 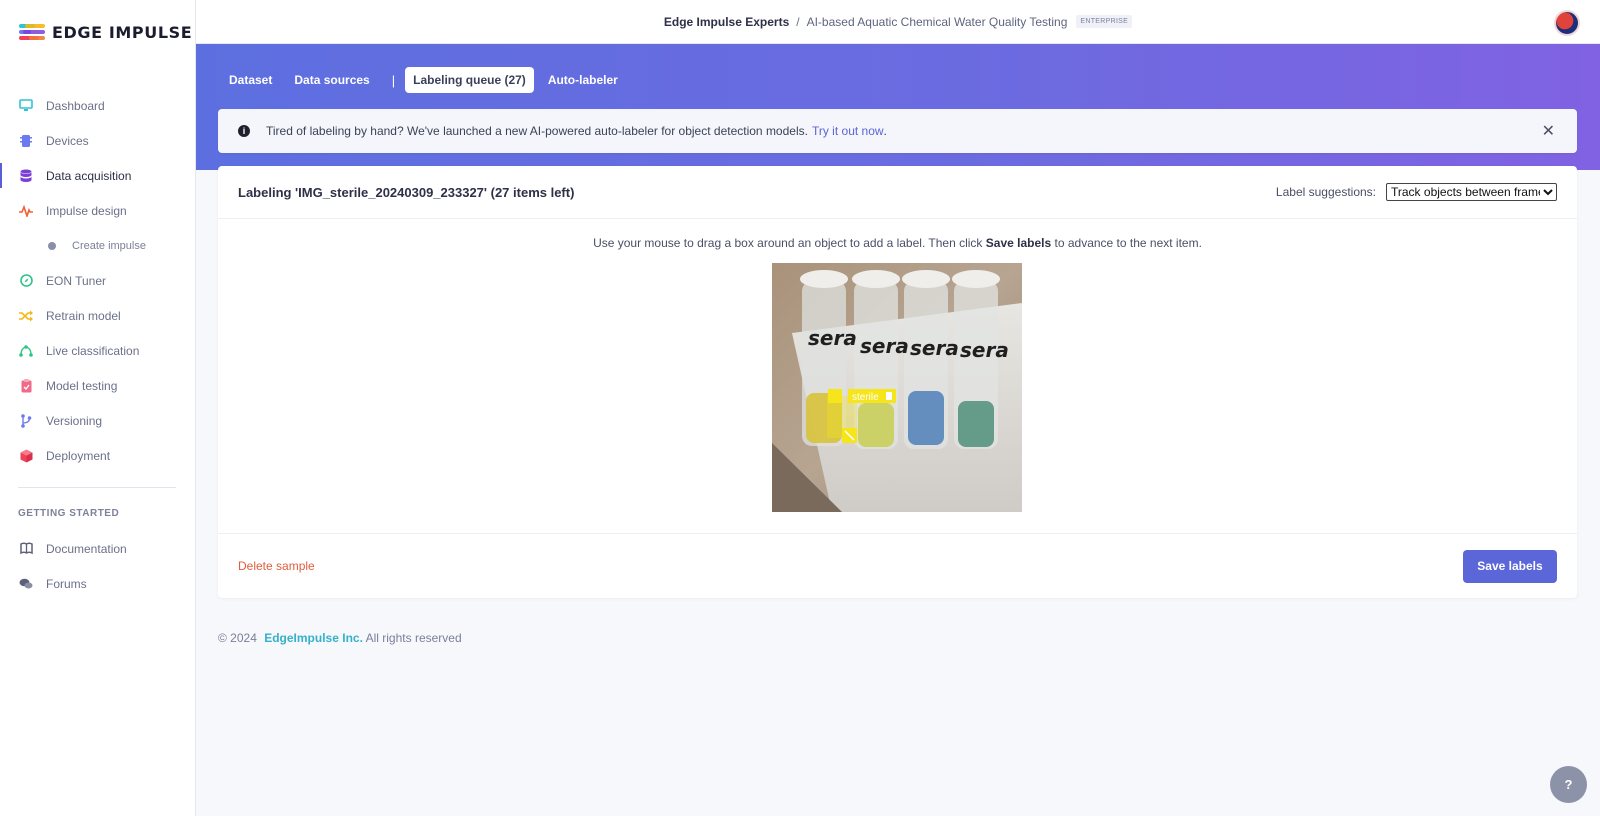 What do you see at coordinates (726, 22) in the screenshot?
I see `breadcrumb-owner: Edge Impulse Experts` at bounding box center [726, 22].